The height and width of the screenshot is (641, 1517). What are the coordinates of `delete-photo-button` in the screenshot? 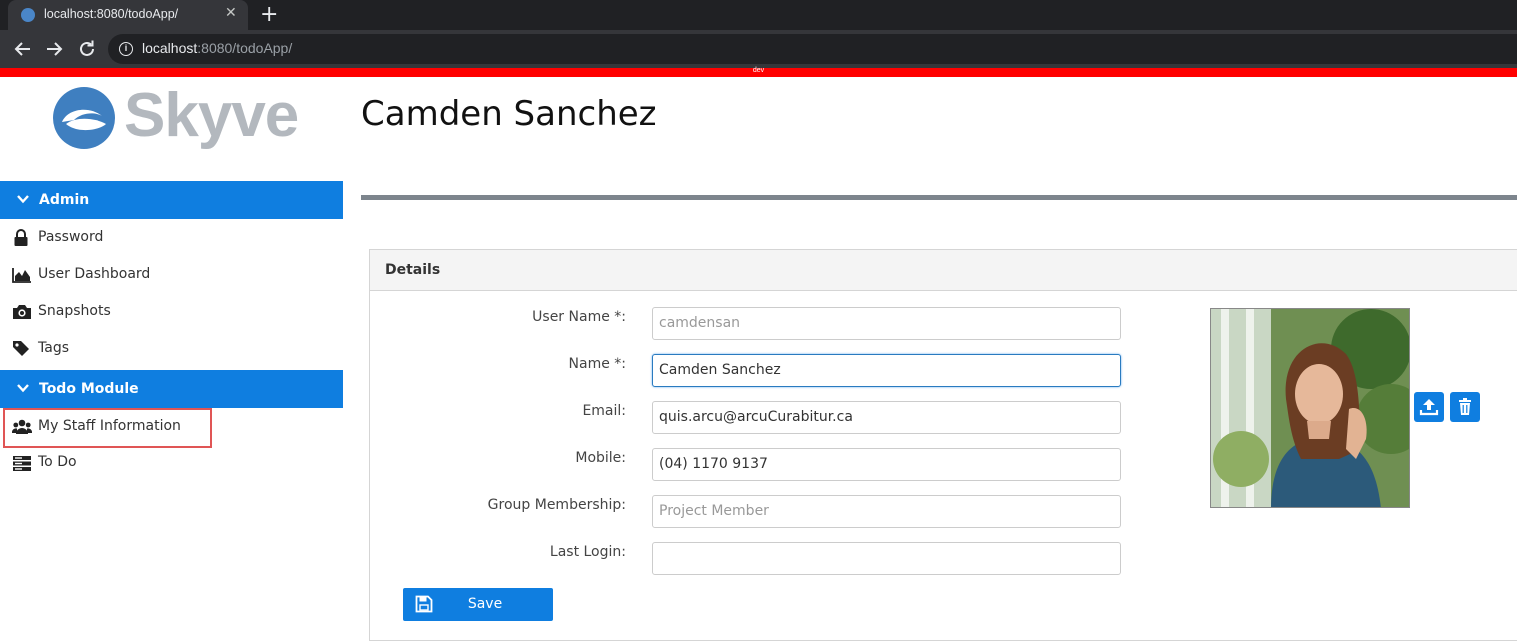 It's located at (1465, 407).